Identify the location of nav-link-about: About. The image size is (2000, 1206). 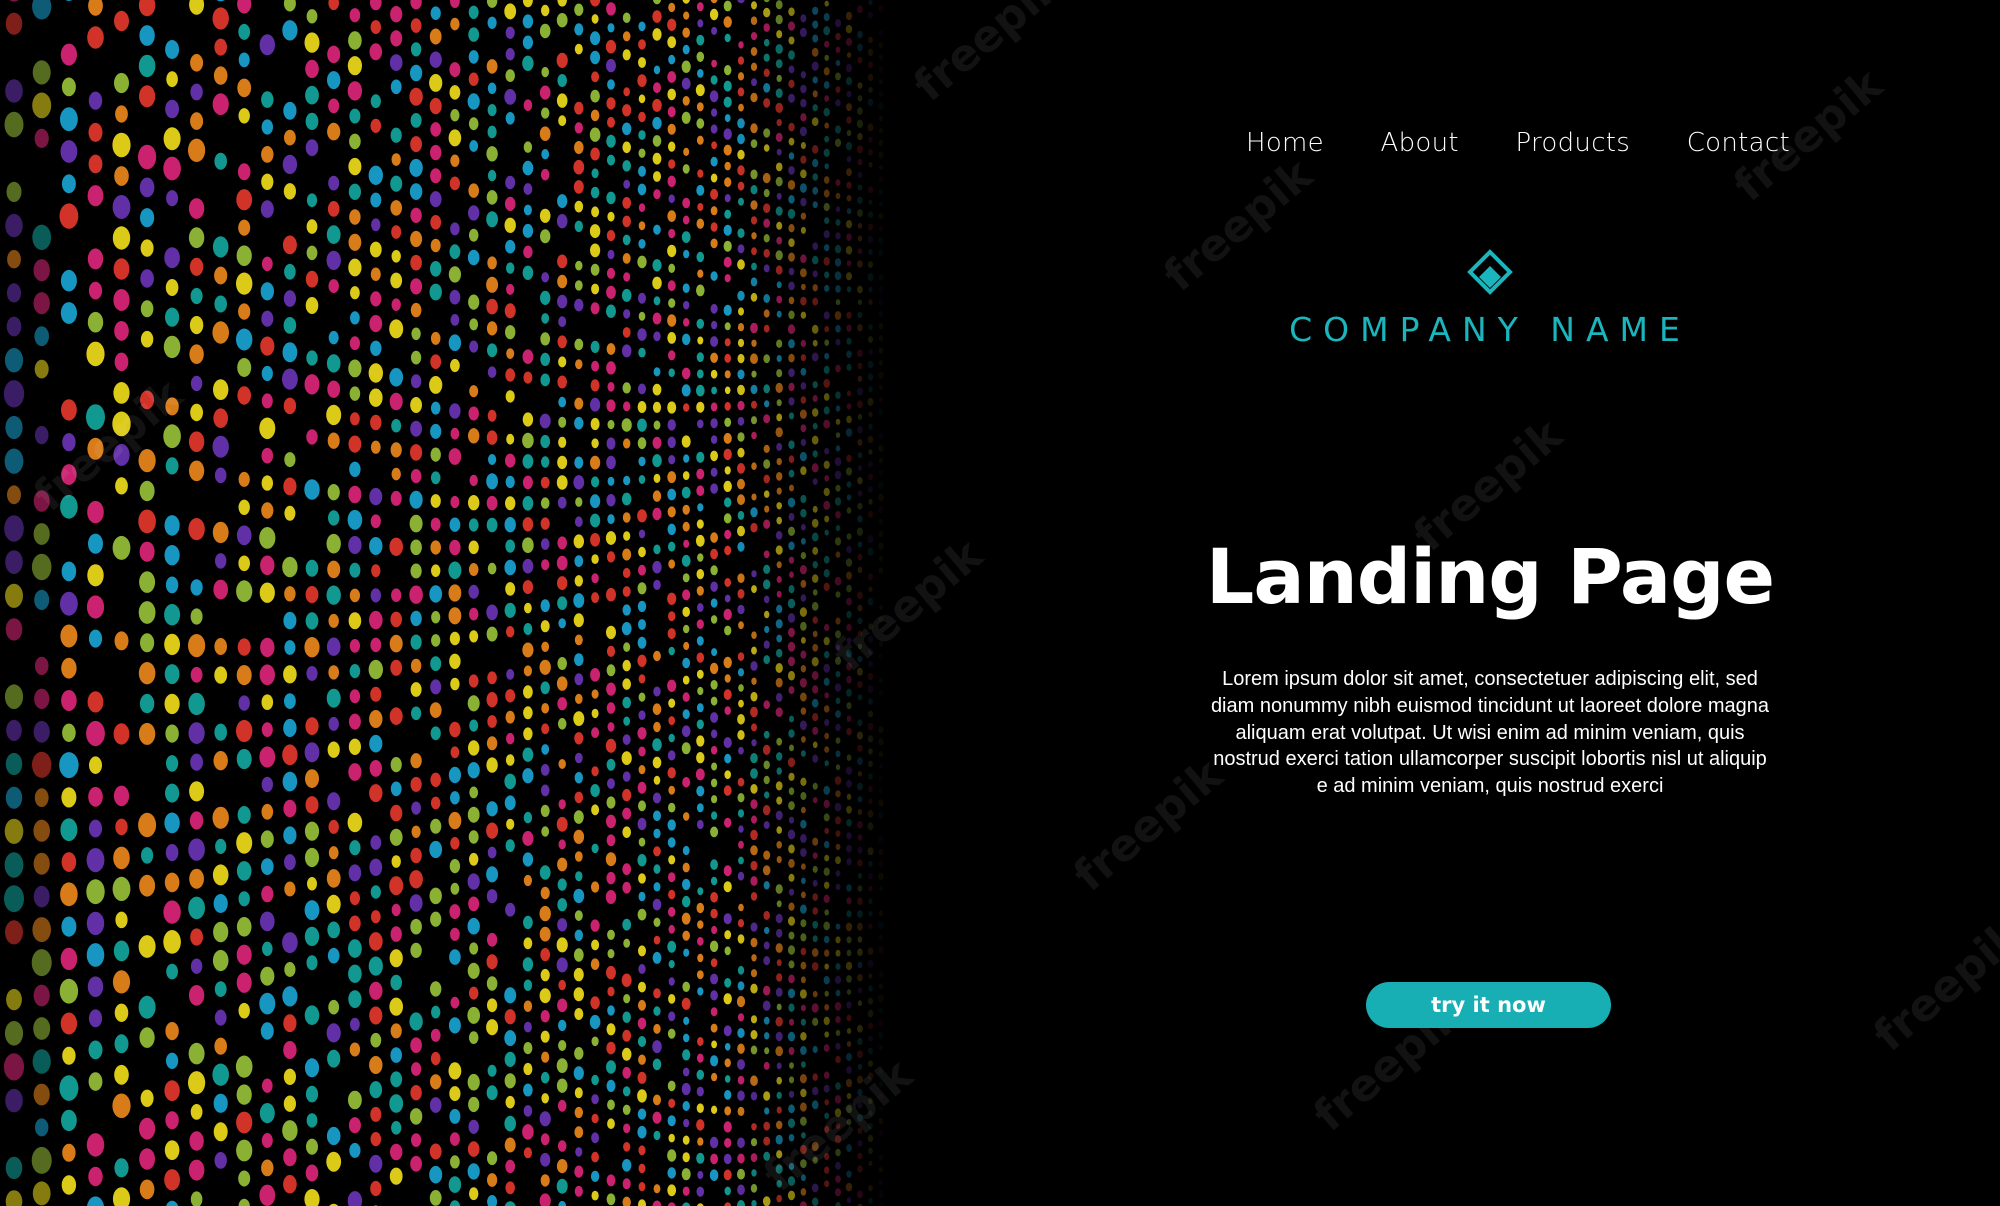
(1420, 143).